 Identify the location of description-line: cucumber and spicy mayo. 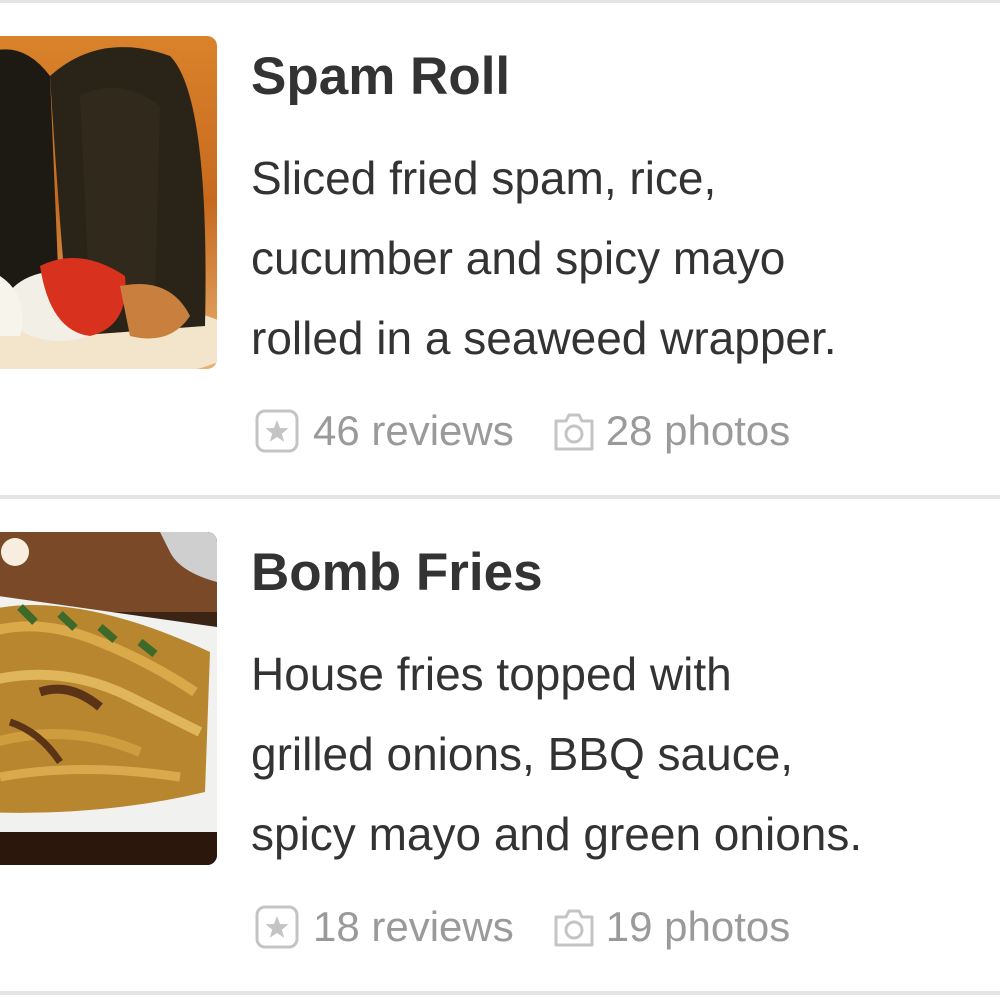
(518, 258).